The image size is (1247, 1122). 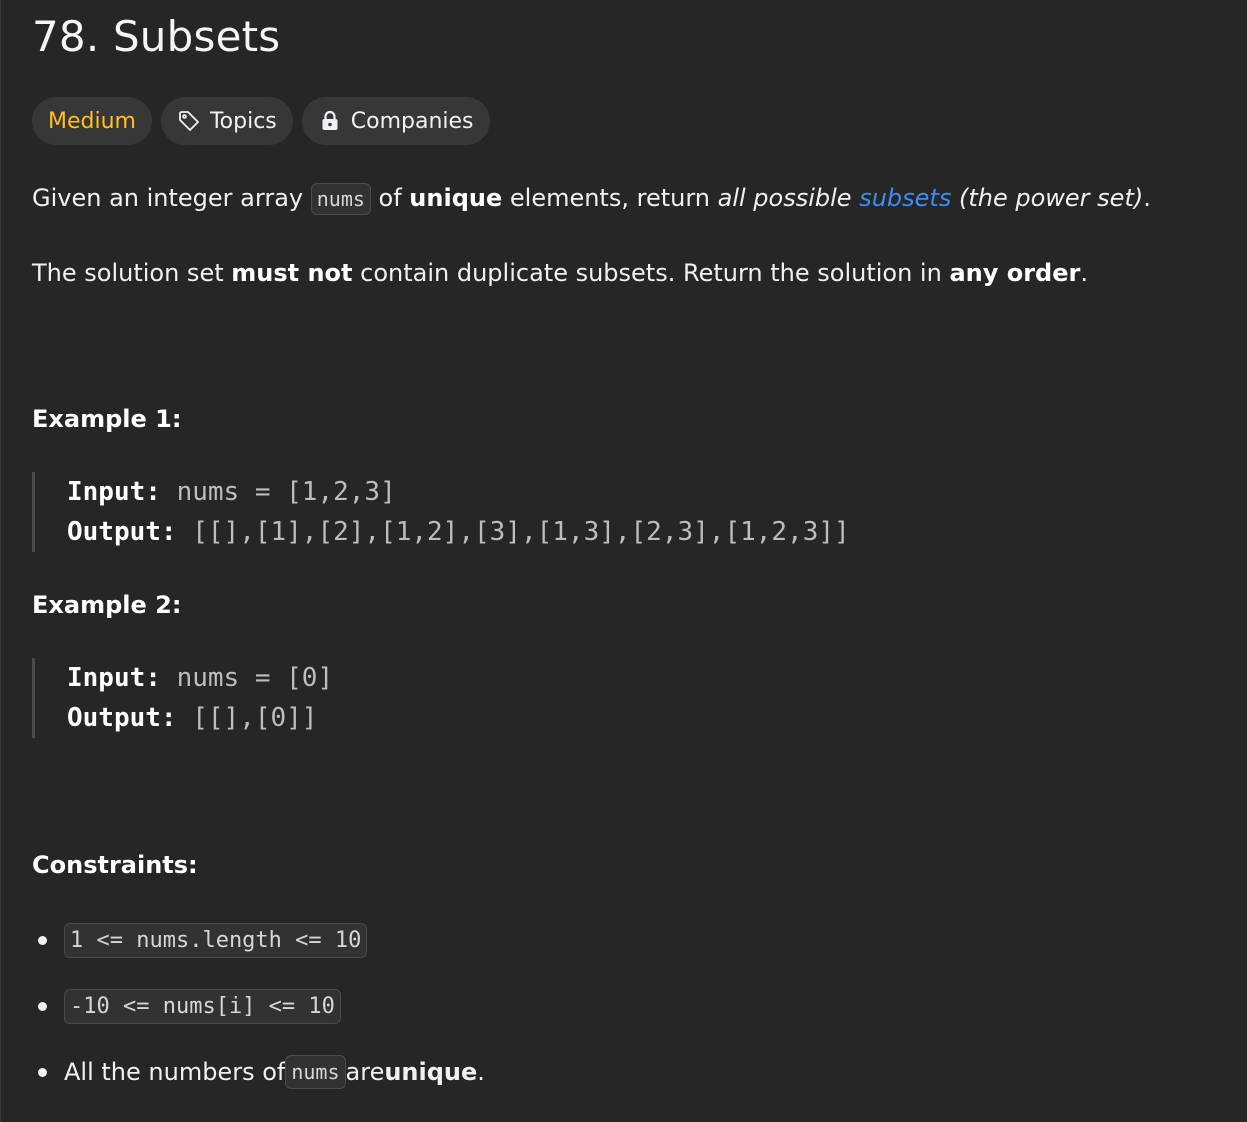 What do you see at coordinates (1051, 198) in the screenshot?
I see `italic-text: (the power set)` at bounding box center [1051, 198].